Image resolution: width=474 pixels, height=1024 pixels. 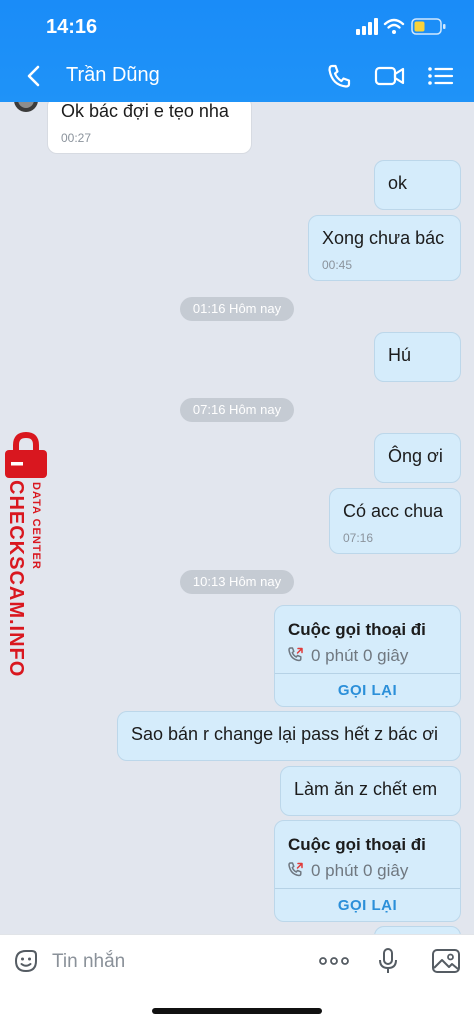 What do you see at coordinates (26, 455) in the screenshot?
I see `lock-logo-icon` at bounding box center [26, 455].